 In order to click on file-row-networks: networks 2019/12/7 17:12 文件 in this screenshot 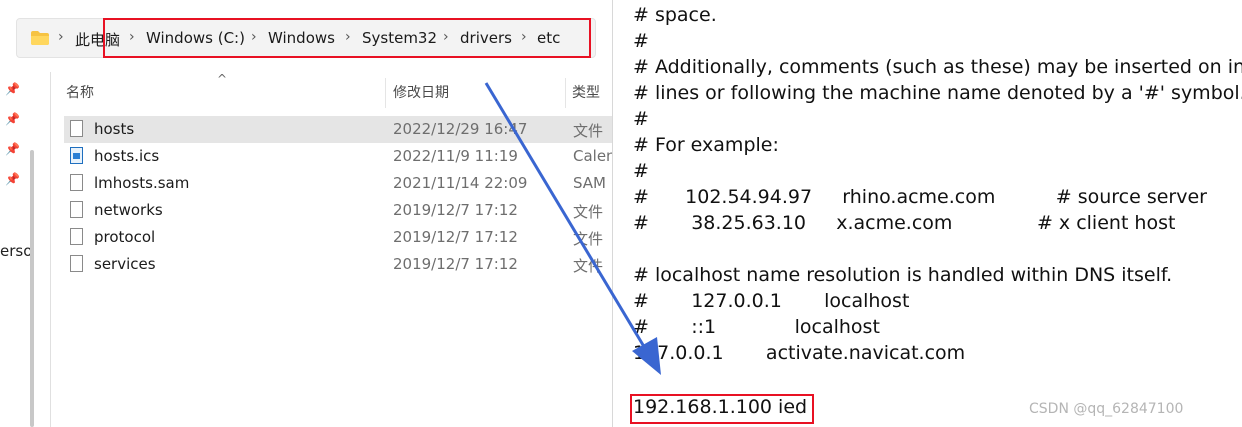, I will do `click(338, 210)`.